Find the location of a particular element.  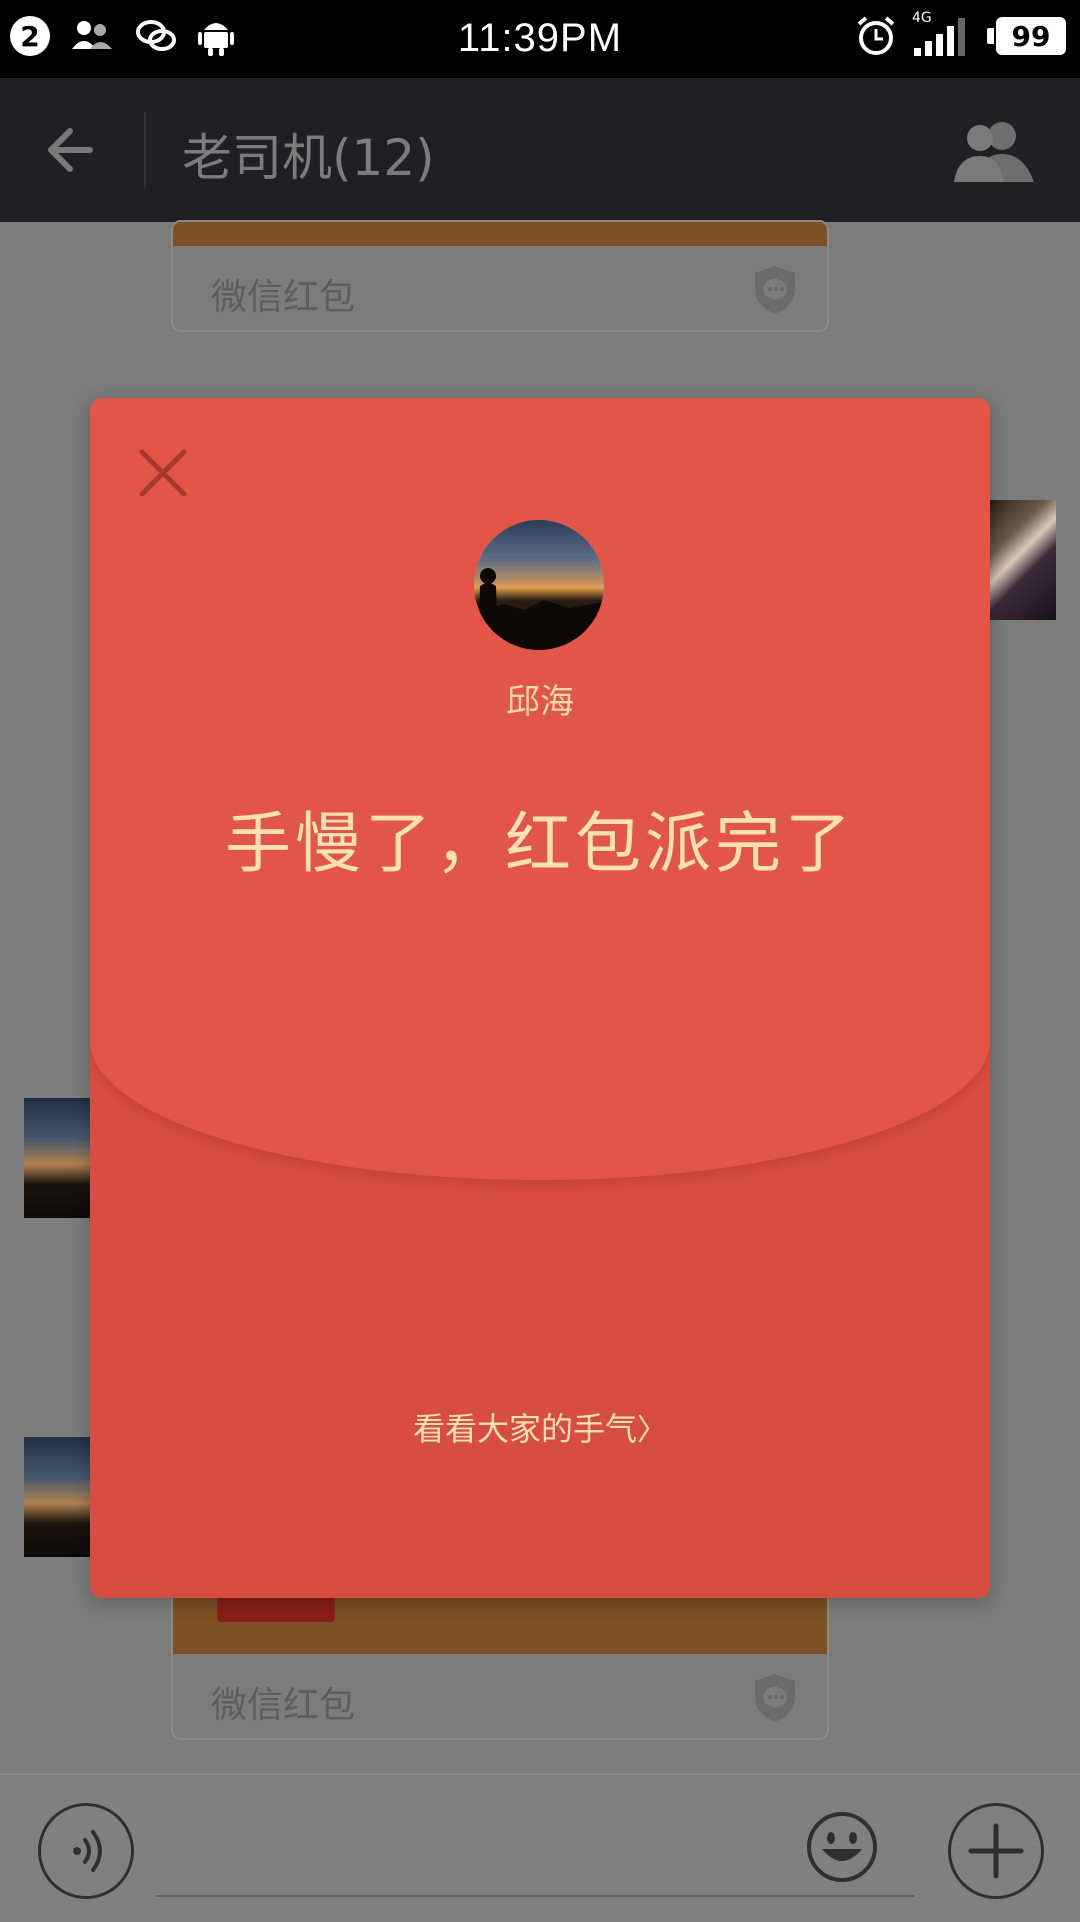

chat-title: 老司机(12) is located at coordinates (308, 158).